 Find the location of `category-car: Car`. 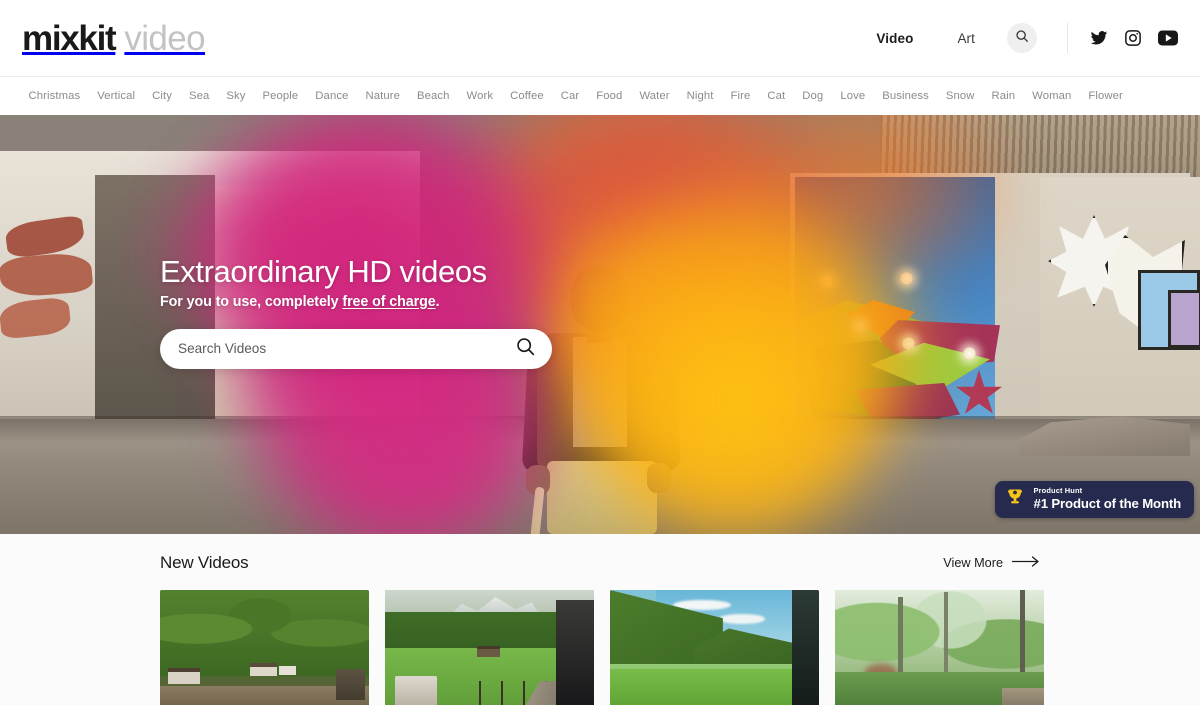

category-car: Car is located at coordinates (570, 96).